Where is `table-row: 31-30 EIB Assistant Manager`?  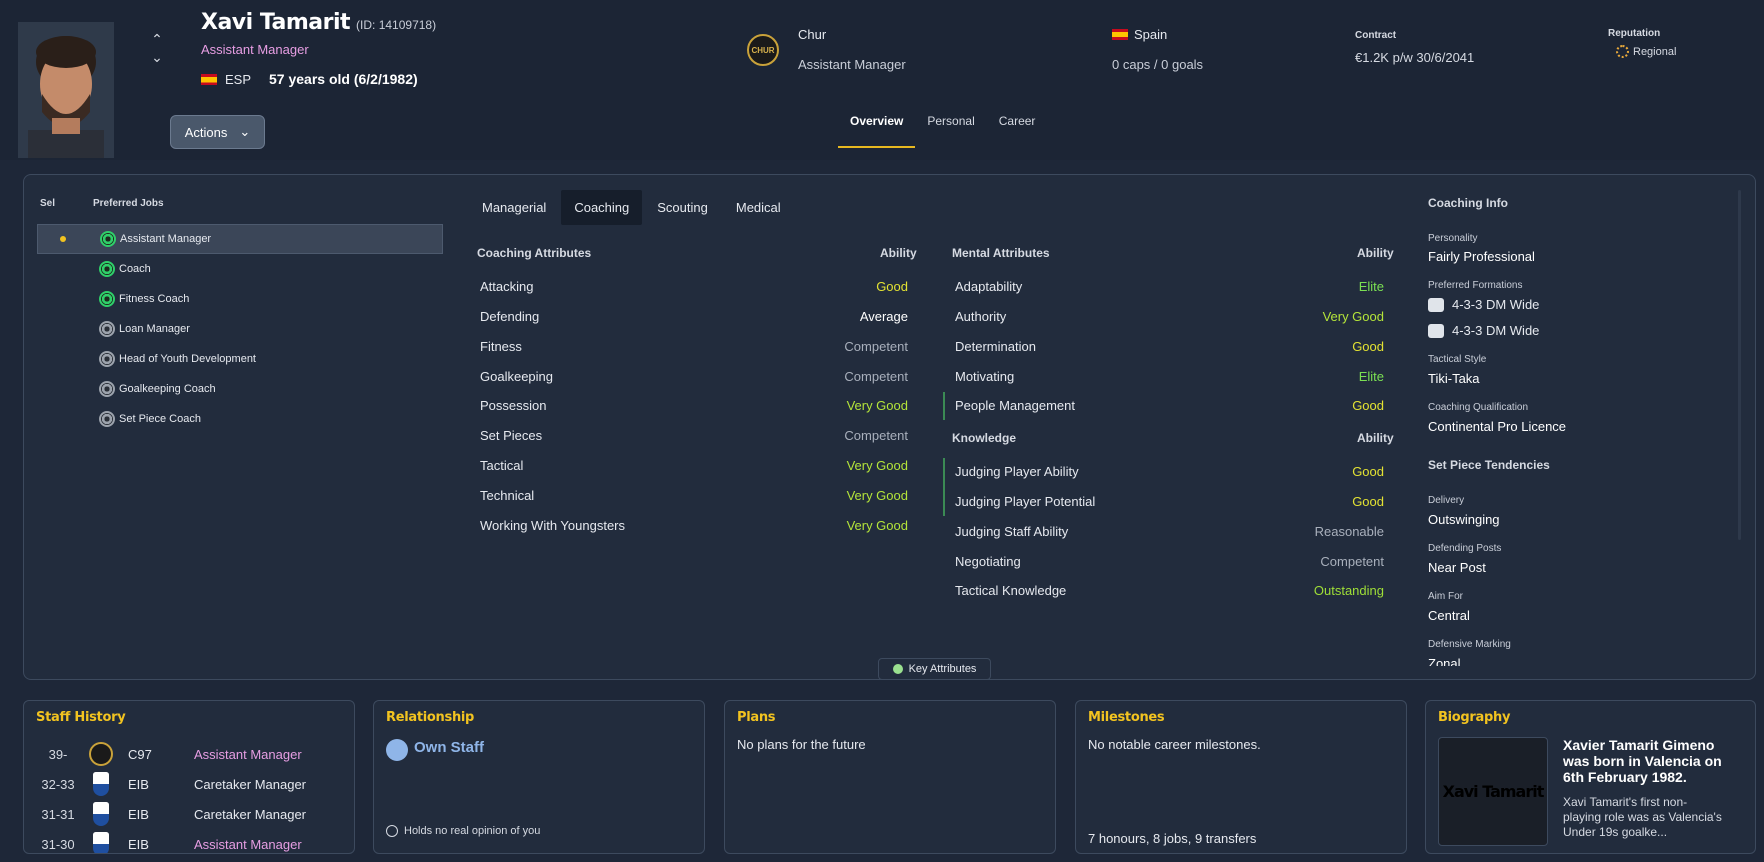
table-row: 31-30 EIB Assistant Manager is located at coordinates (189, 841).